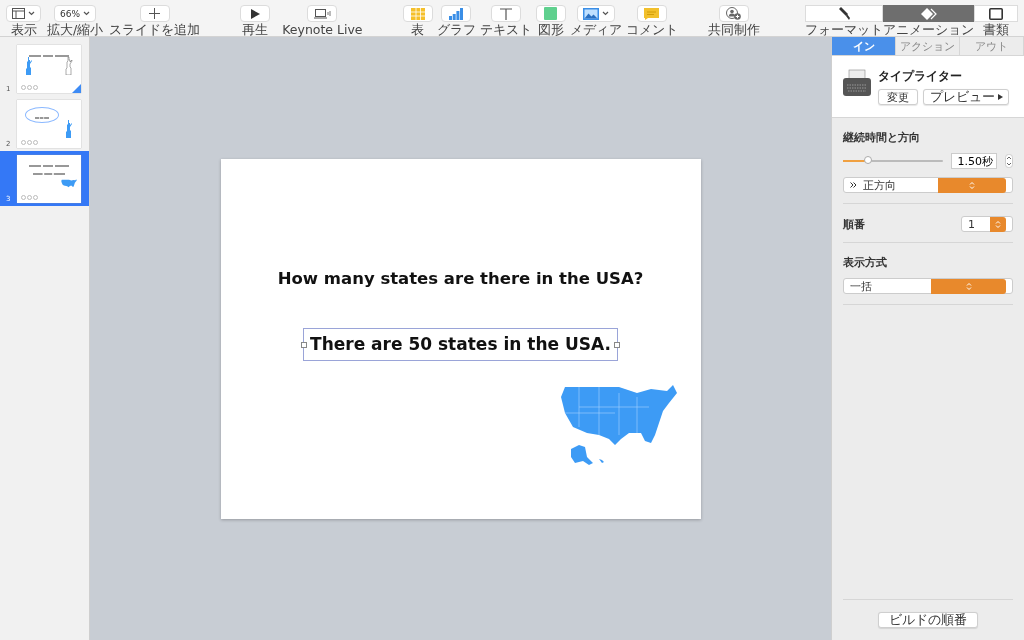 This screenshot has height=640, width=1024. I want to click on toolbar-label: テキスト, so click(505, 30).